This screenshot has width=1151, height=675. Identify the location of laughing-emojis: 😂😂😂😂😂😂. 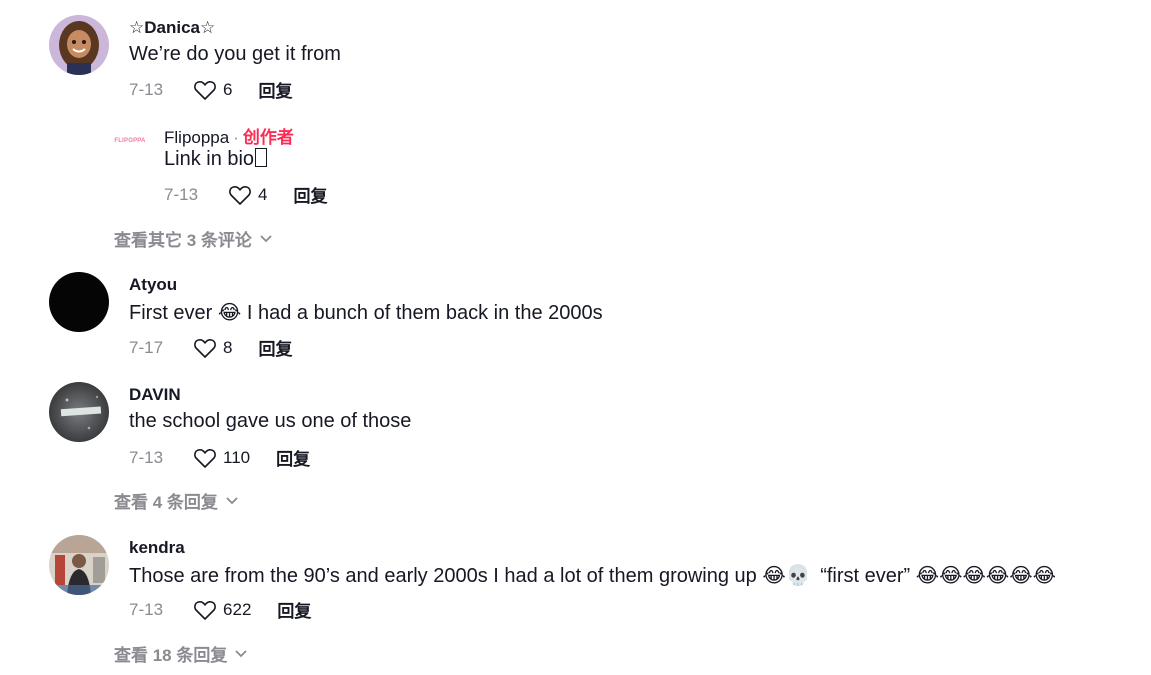
(985, 575).